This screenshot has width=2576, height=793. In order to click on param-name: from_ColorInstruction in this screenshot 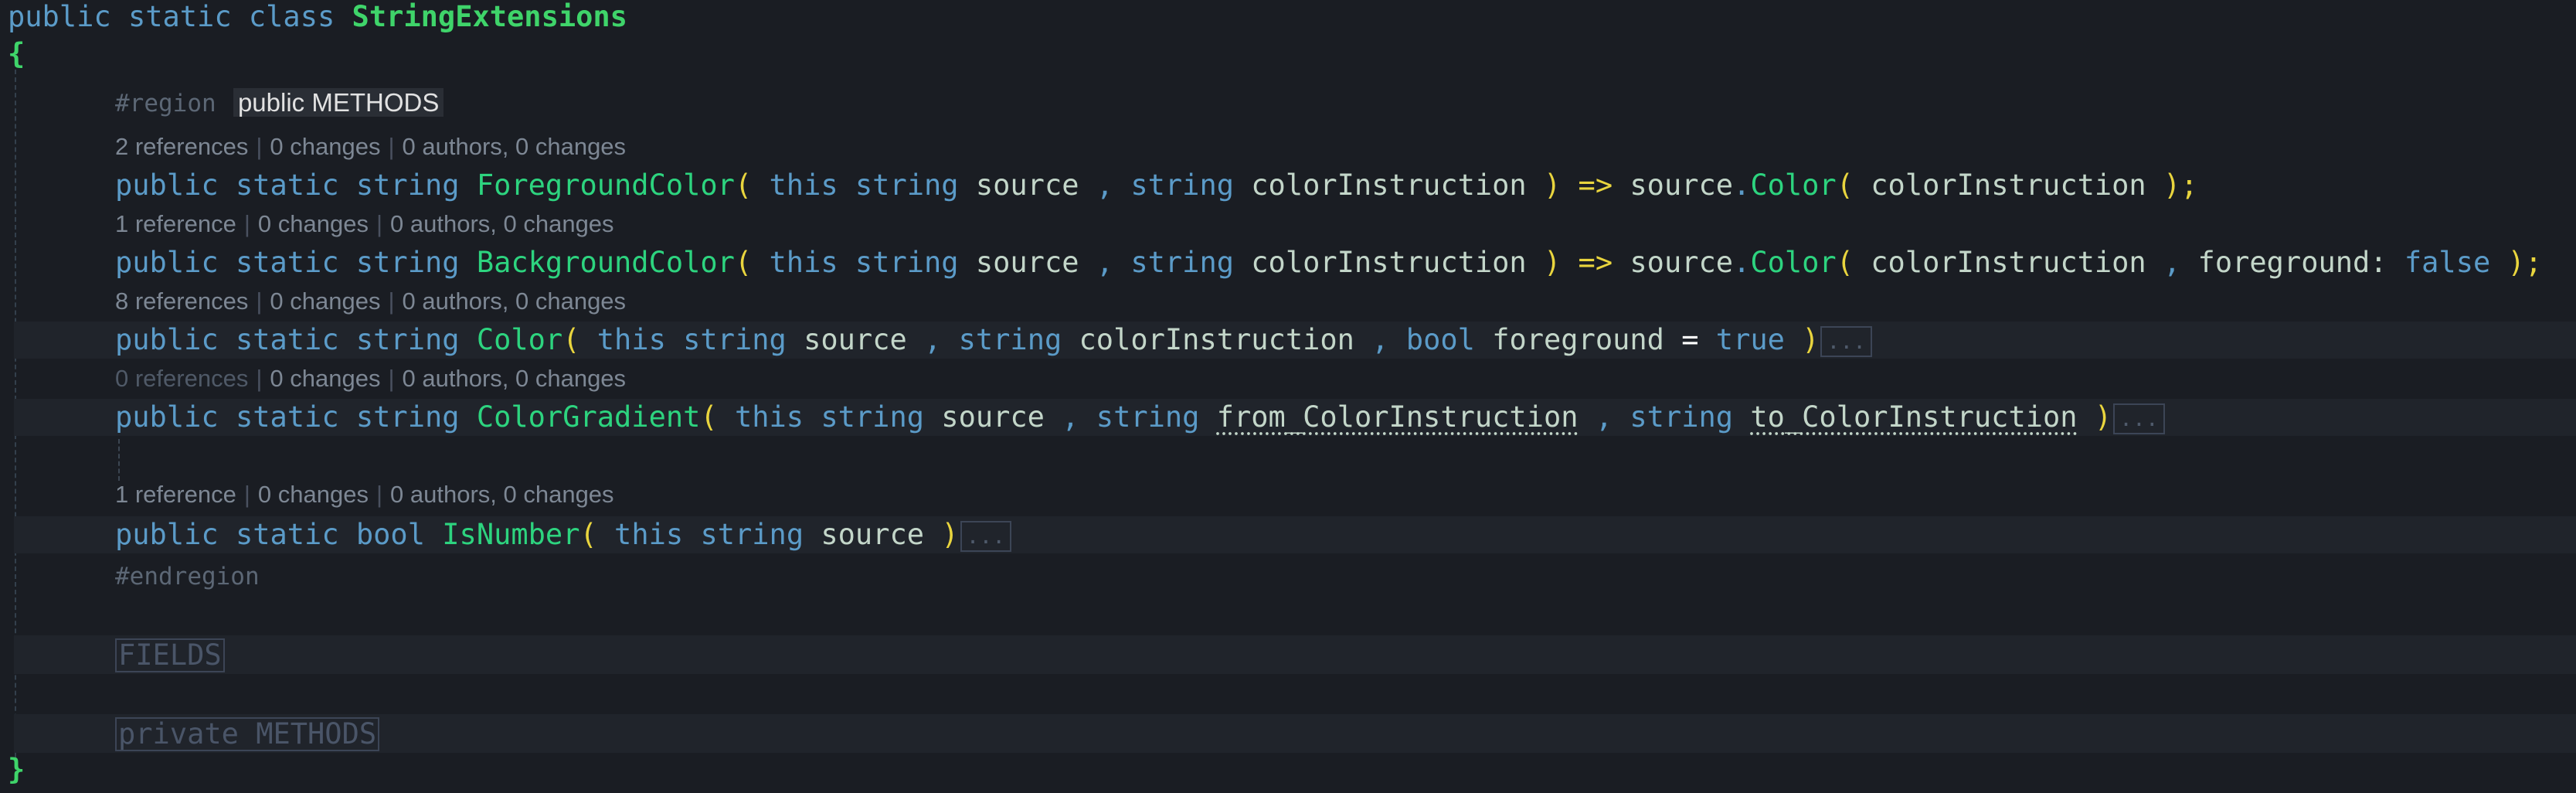, I will do `click(1397, 417)`.